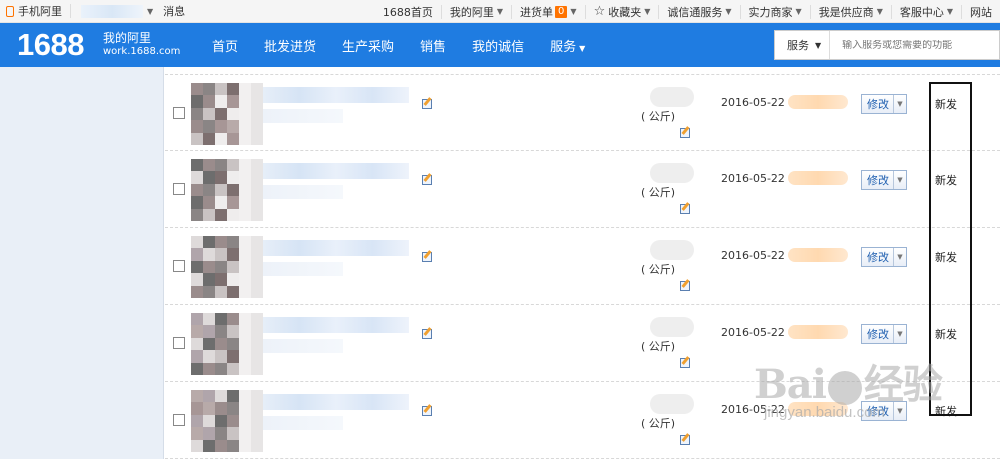 The height and width of the screenshot is (459, 1000). What do you see at coordinates (40, 11) in the screenshot?
I see `mobile-ali-label: 手机阿里` at bounding box center [40, 11].